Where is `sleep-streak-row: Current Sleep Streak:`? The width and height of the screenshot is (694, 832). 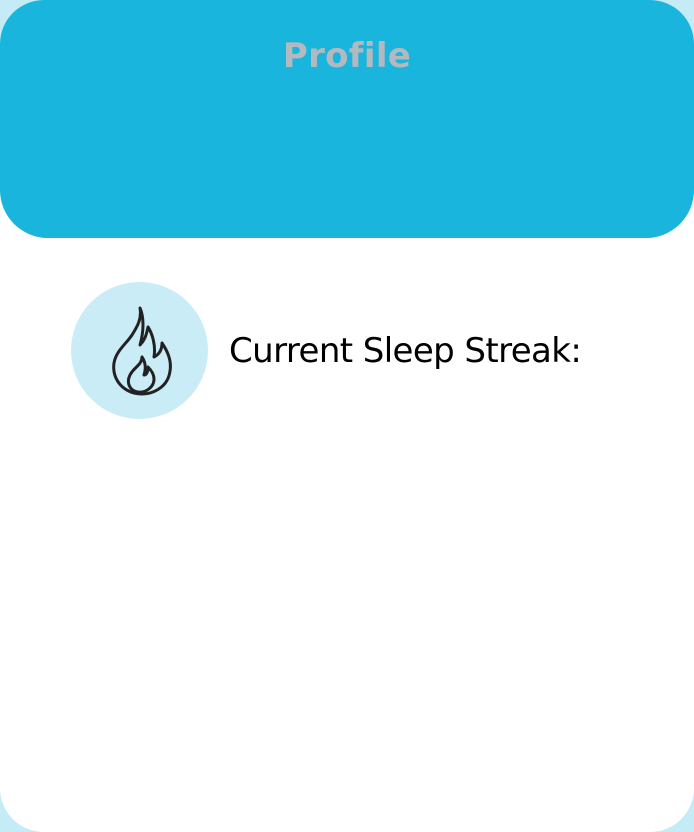 sleep-streak-row: Current Sleep Streak: is located at coordinates (326, 350).